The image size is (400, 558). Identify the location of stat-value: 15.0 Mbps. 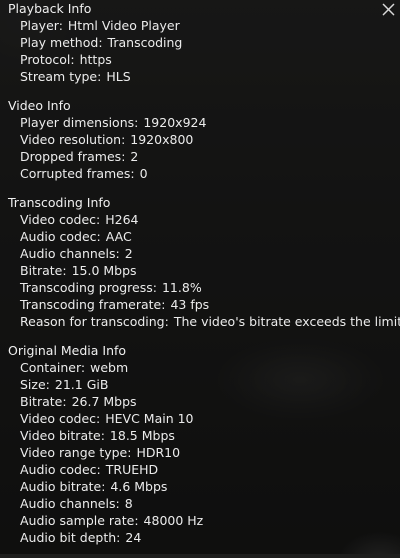
(104, 270).